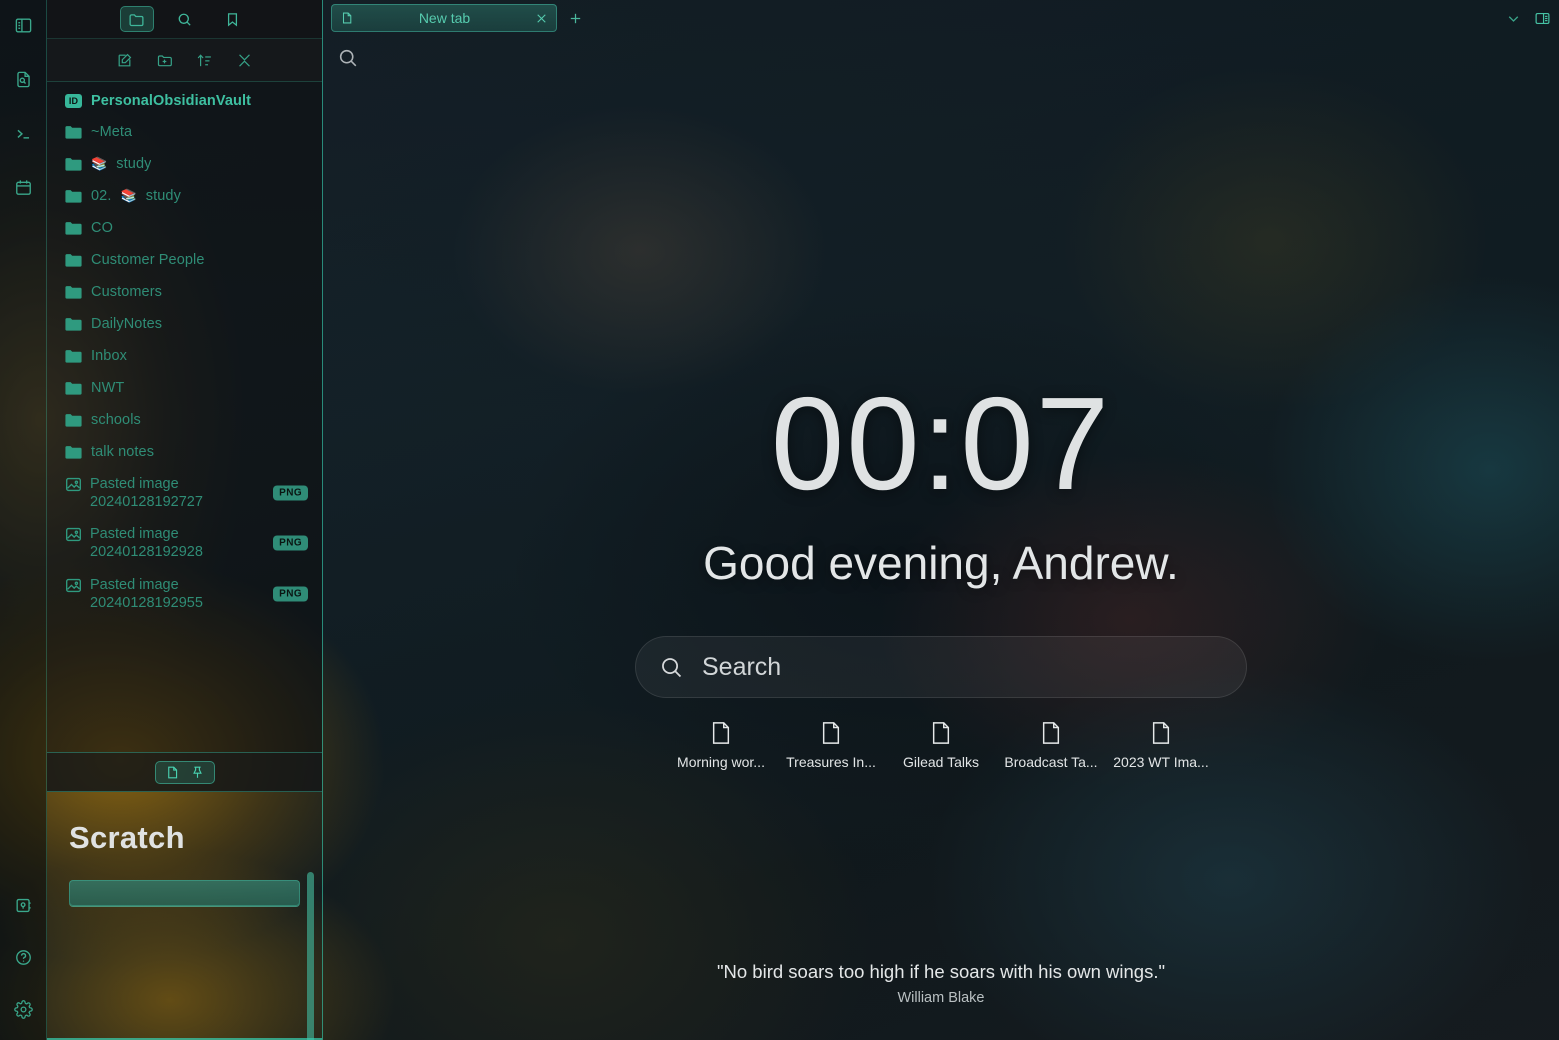  What do you see at coordinates (101, 196) in the screenshot?
I see `folder-prefix: 02.` at bounding box center [101, 196].